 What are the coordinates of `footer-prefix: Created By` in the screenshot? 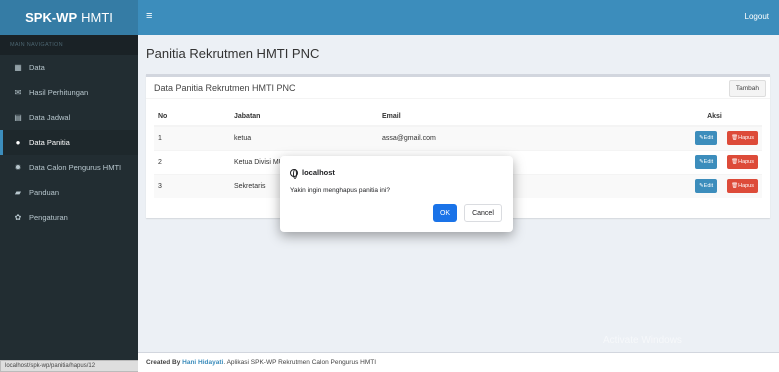 It's located at (163, 362).